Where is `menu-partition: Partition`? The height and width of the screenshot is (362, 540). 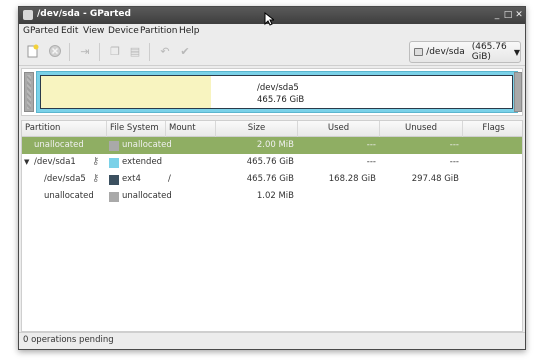
menu-partition: Partition is located at coordinates (159, 31).